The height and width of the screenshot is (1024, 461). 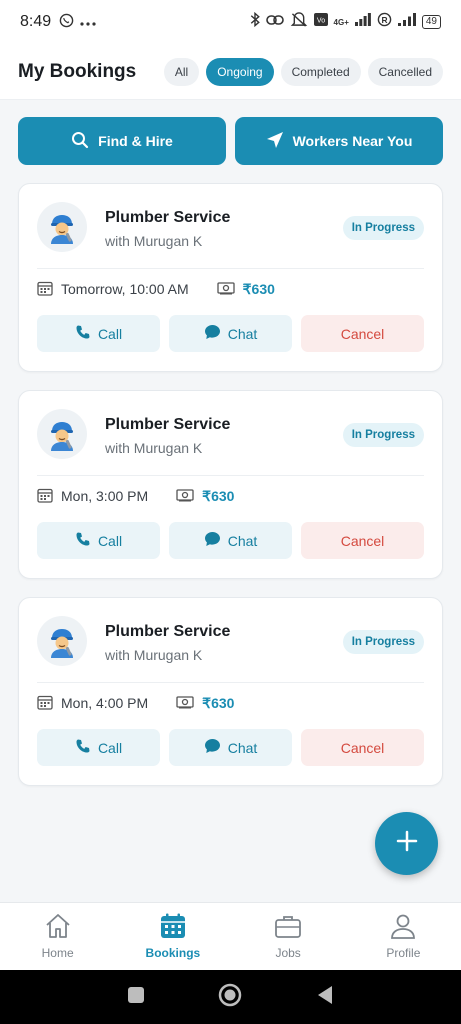 I want to click on booking-datetime: Mon, 3:00 PM, so click(x=105, y=496).